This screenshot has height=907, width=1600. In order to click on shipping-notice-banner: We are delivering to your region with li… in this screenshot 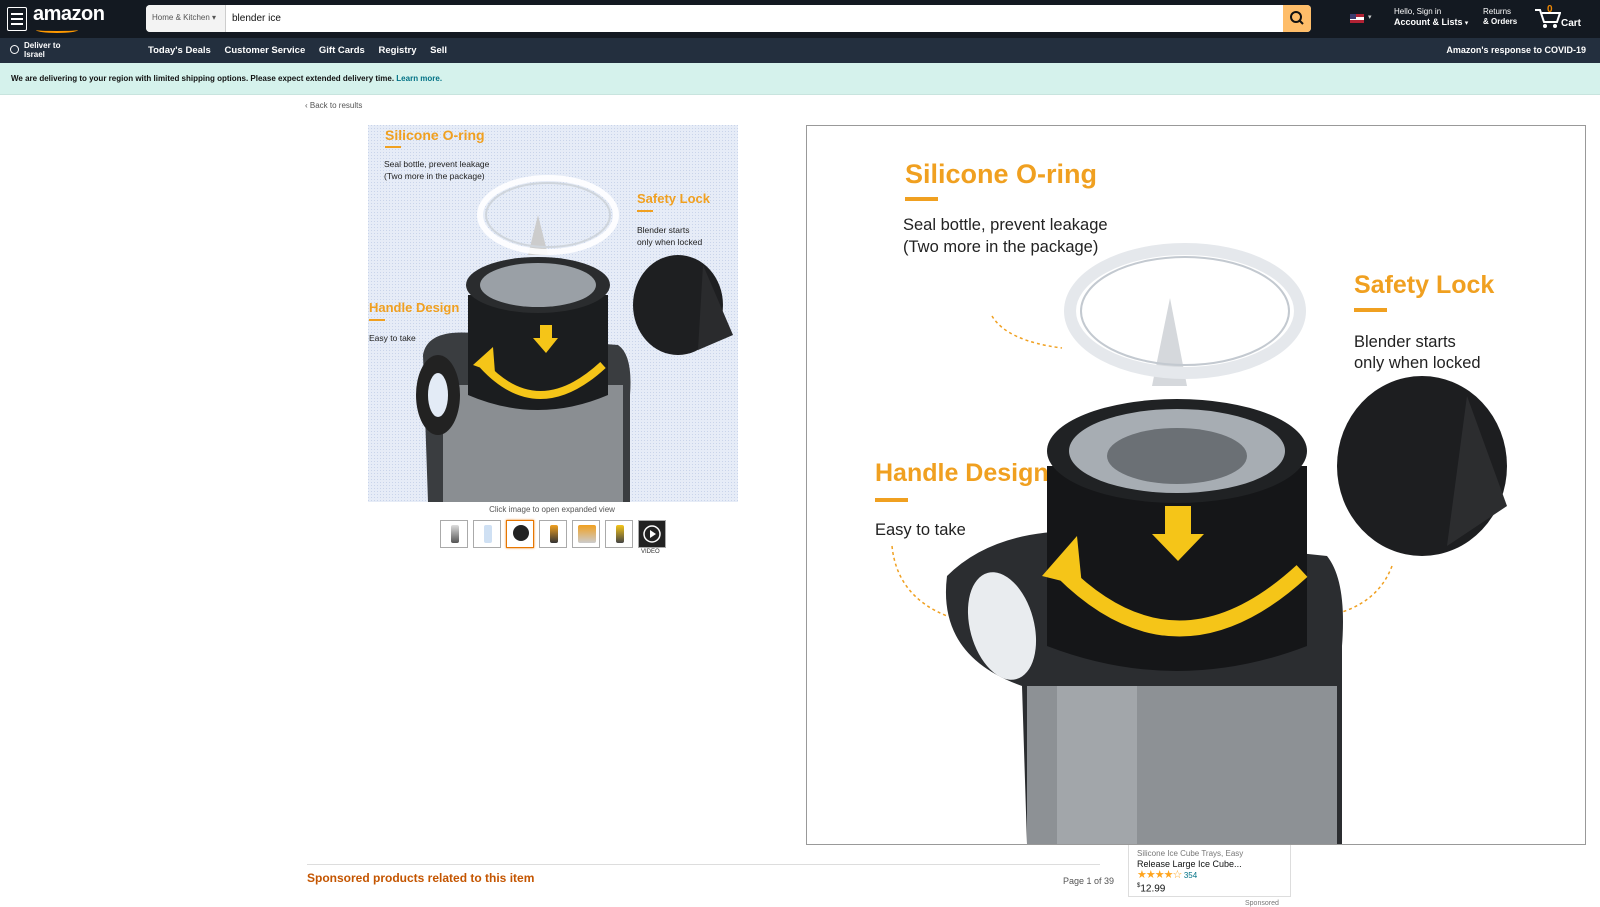, I will do `click(800, 79)`.